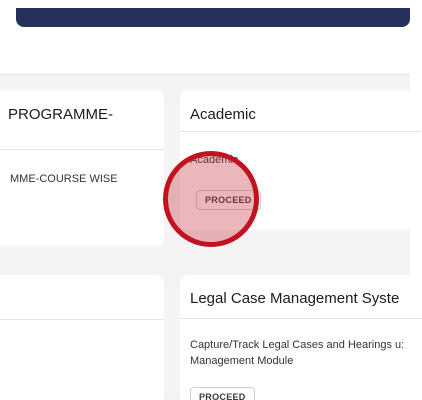 The width and height of the screenshot is (422, 400). What do you see at coordinates (82, 337) in the screenshot?
I see `module-card-blank` at bounding box center [82, 337].